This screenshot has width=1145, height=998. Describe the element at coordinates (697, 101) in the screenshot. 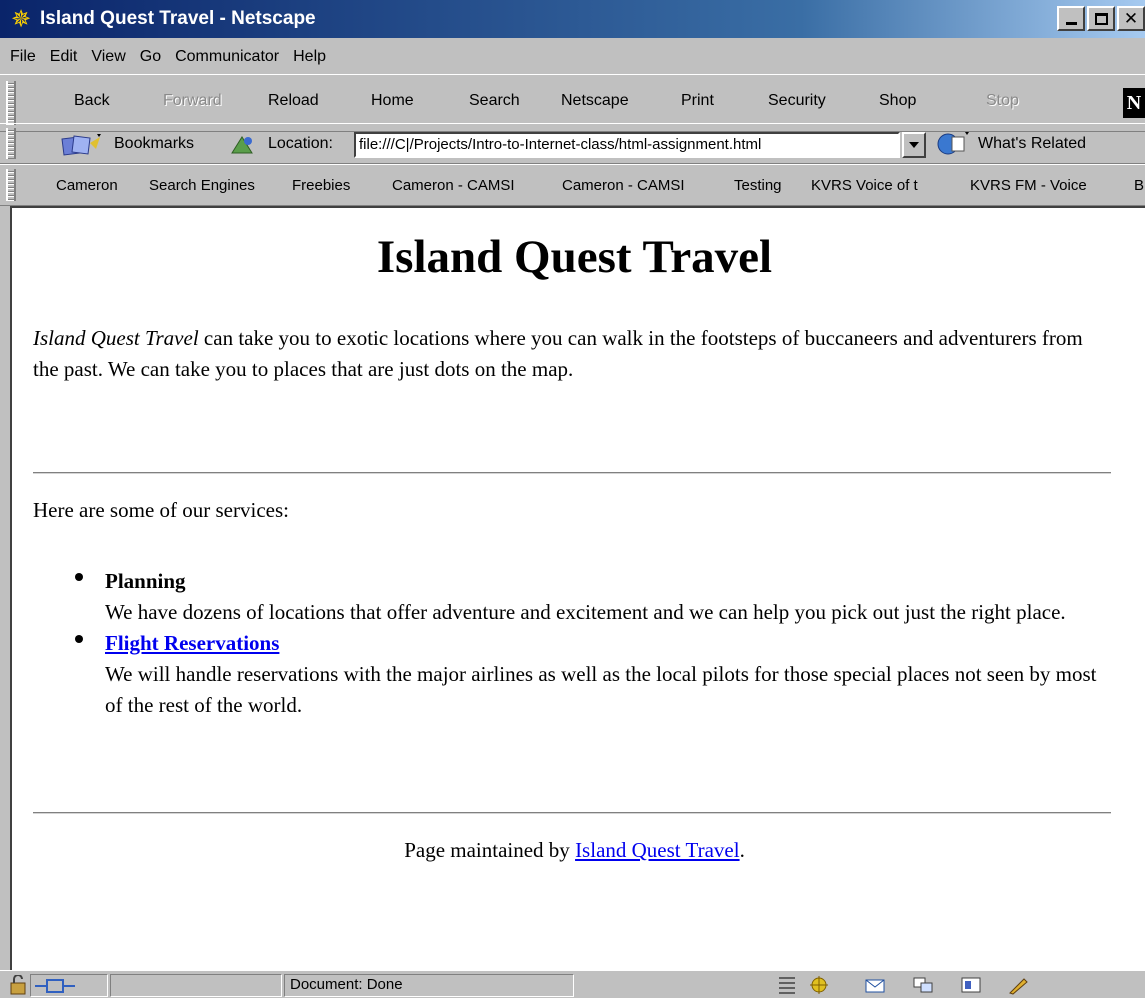

I see `print-button: Print` at that location.